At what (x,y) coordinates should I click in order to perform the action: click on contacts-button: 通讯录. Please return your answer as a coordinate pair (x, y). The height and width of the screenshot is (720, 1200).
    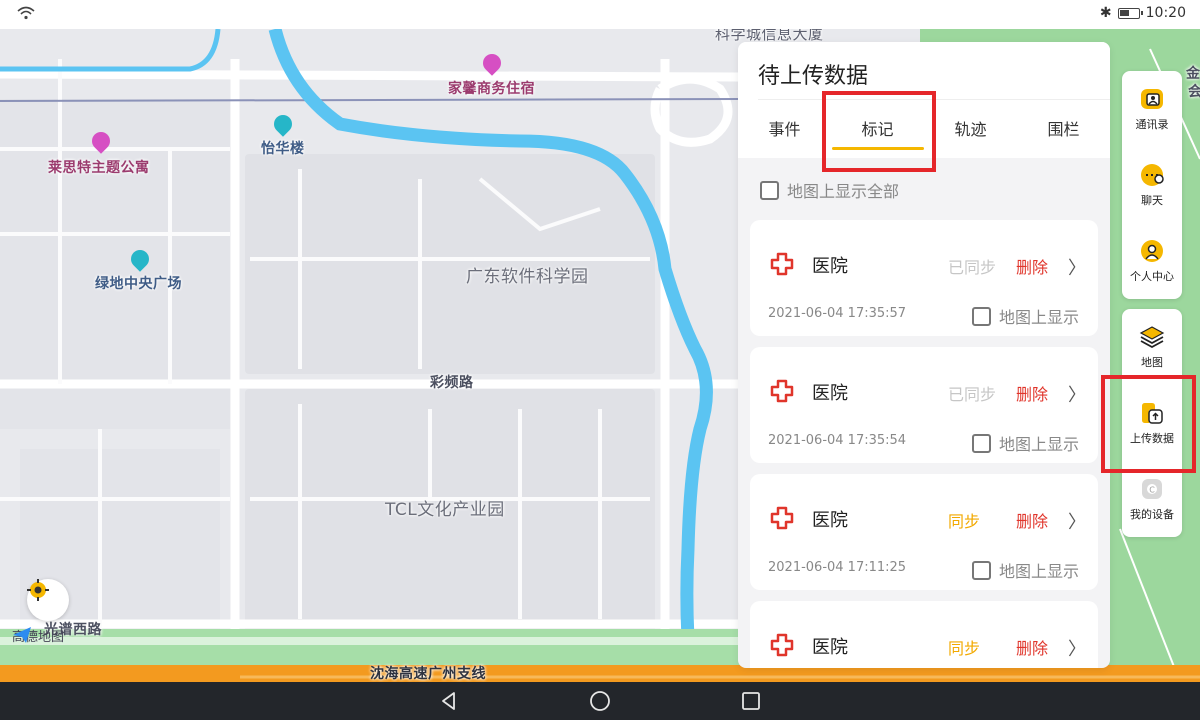
    Looking at the image, I should click on (1152, 109).